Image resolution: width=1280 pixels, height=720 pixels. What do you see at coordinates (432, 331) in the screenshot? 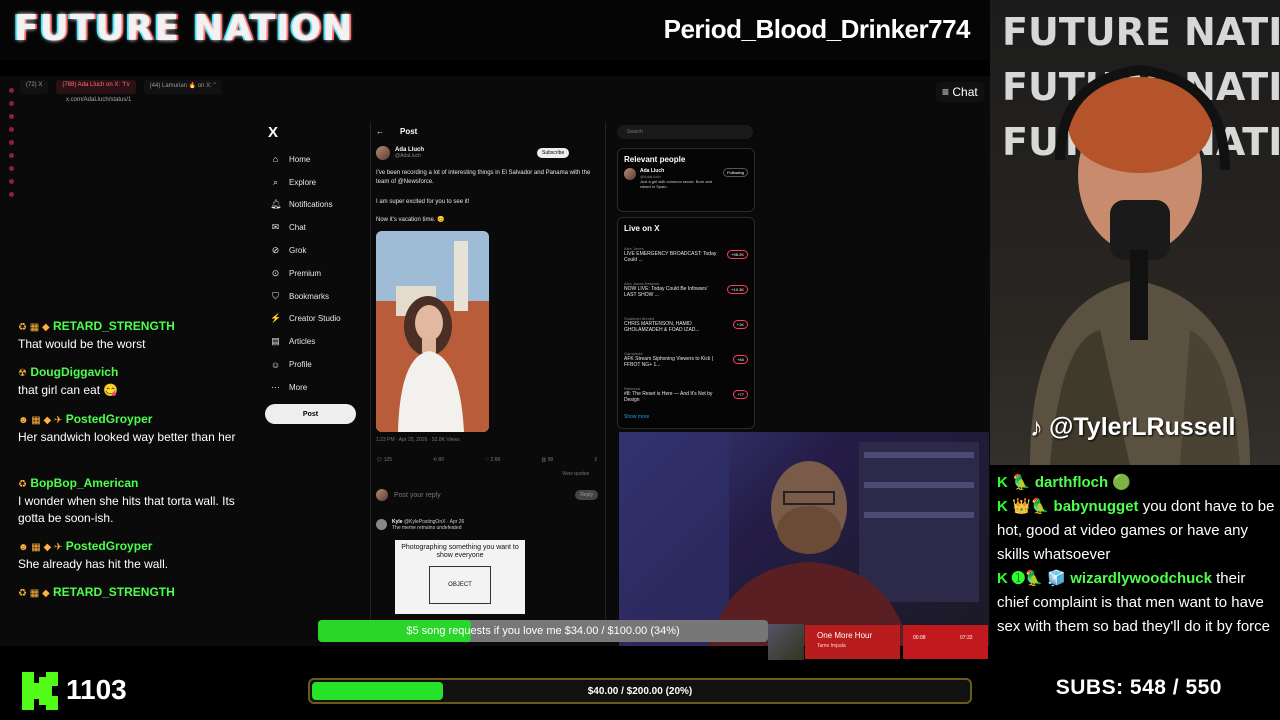
I see `post-image` at bounding box center [432, 331].